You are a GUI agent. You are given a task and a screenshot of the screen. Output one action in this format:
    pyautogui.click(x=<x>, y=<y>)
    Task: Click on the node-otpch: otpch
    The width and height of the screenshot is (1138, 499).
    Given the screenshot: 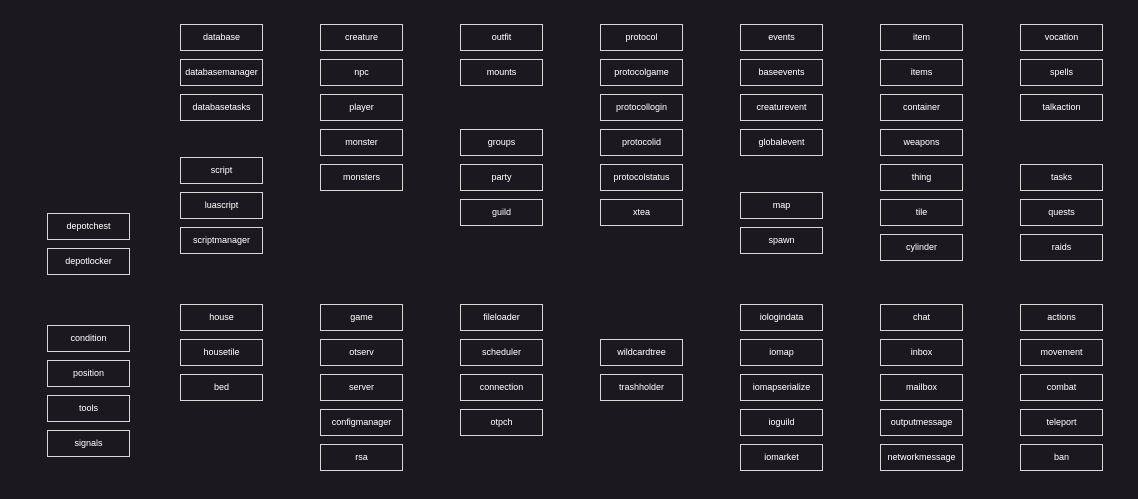 What is the action you would take?
    pyautogui.click(x=501, y=422)
    